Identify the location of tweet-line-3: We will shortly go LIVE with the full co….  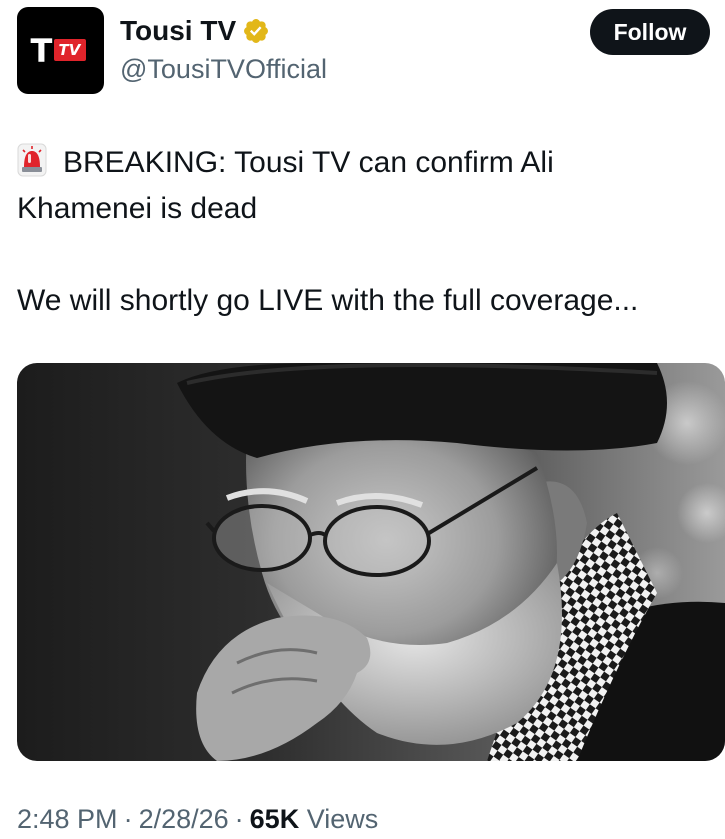
(328, 300).